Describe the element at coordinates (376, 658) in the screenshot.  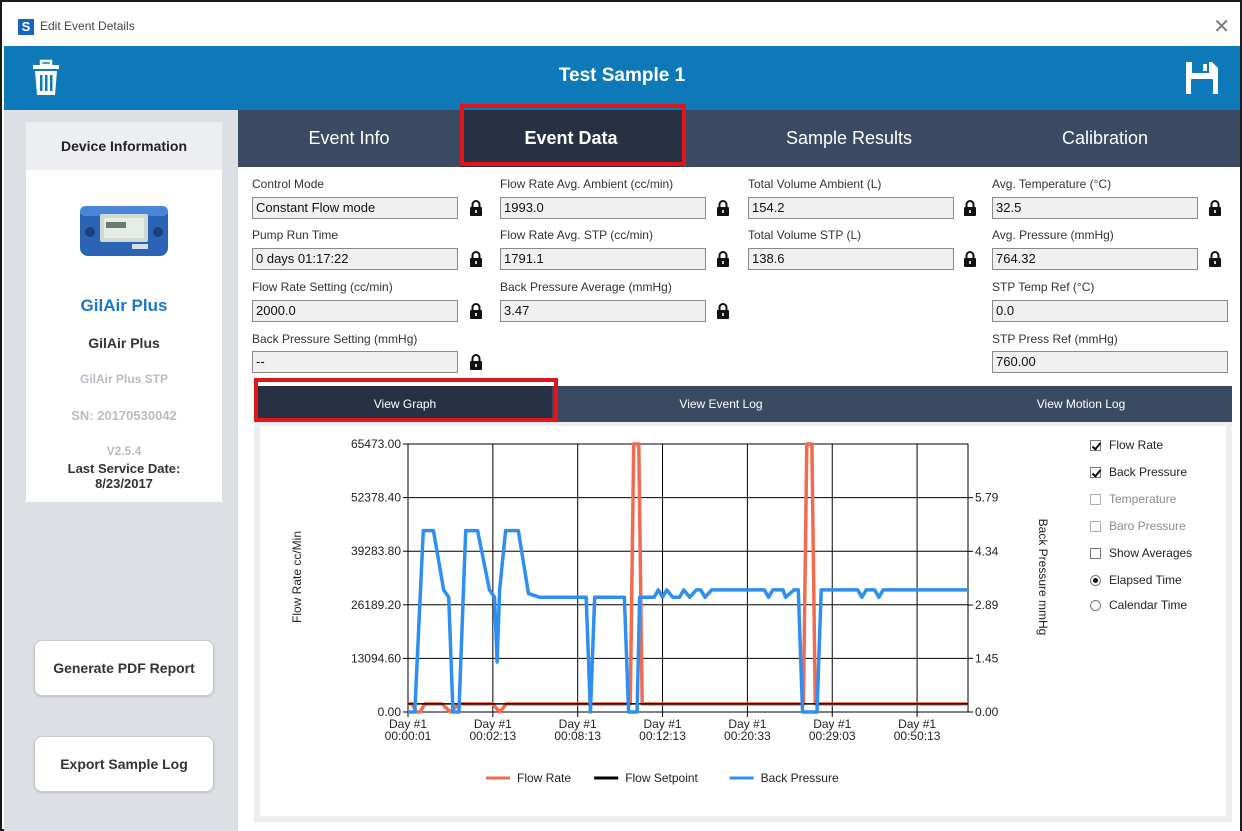
I see `y-tick-label-left: 13094.60` at that location.